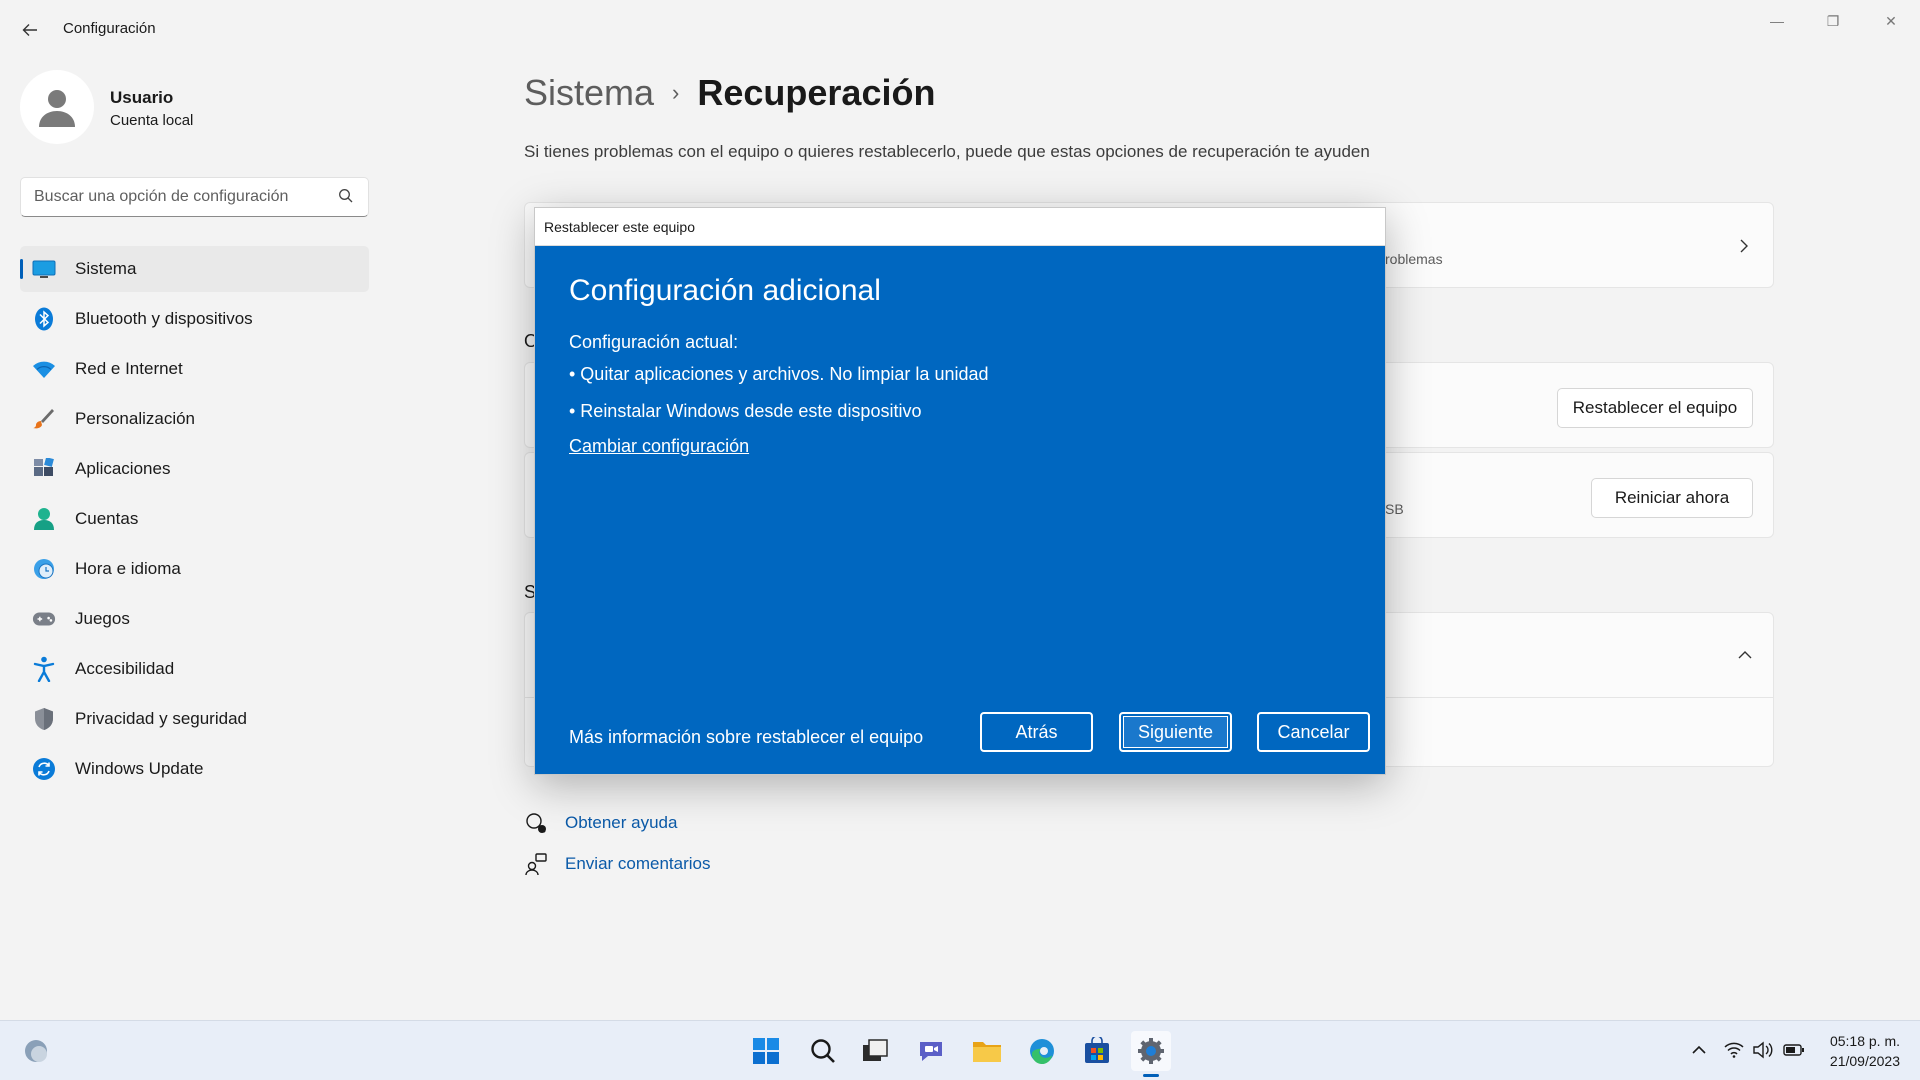 This screenshot has width=1920, height=1080. Describe the element at coordinates (190, 108) in the screenshot. I see `user-profile: Usuario Cuenta local` at that location.